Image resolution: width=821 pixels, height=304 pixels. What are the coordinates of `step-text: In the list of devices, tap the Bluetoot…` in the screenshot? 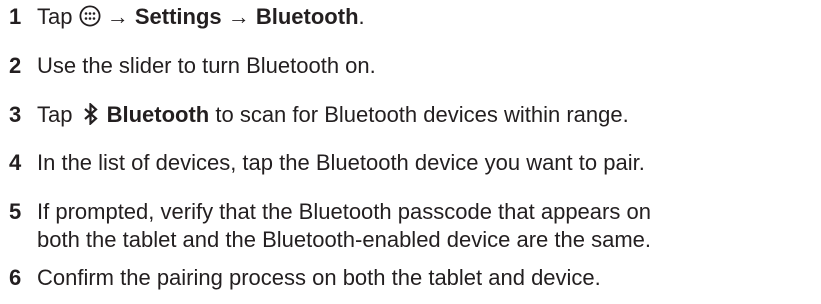 It's located at (341, 162).